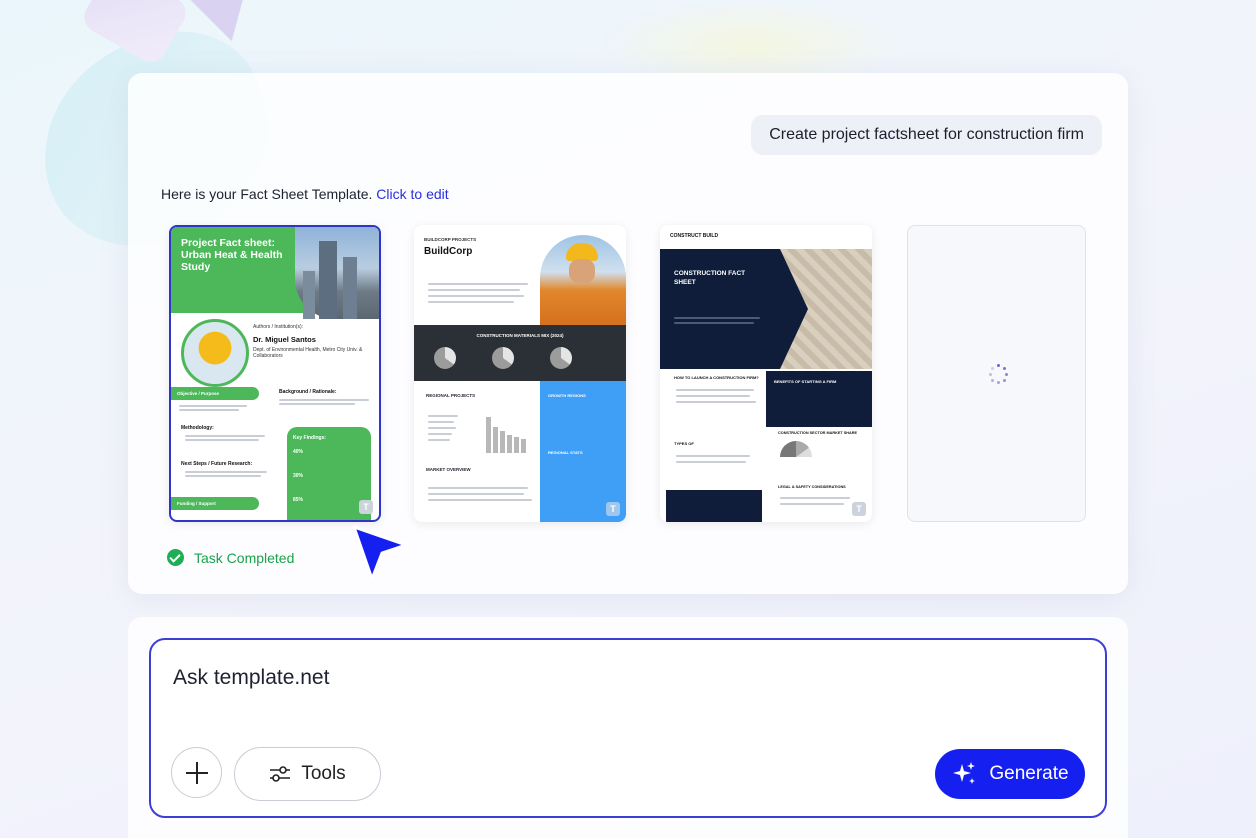 The width and height of the screenshot is (1256, 838). Describe the element at coordinates (567, 395) in the screenshot. I see `growth-heading: GROWTH REGIONS` at that location.